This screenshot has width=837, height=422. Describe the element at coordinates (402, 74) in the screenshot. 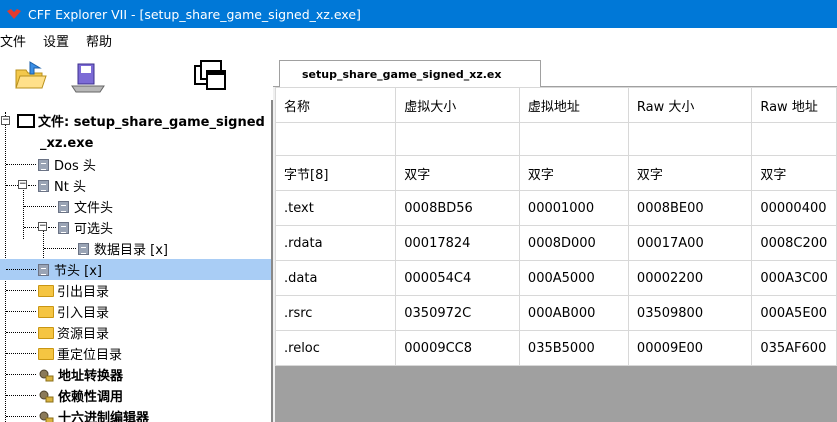

I see `tab-label: setup_share_game_signed_xz.ex` at that location.